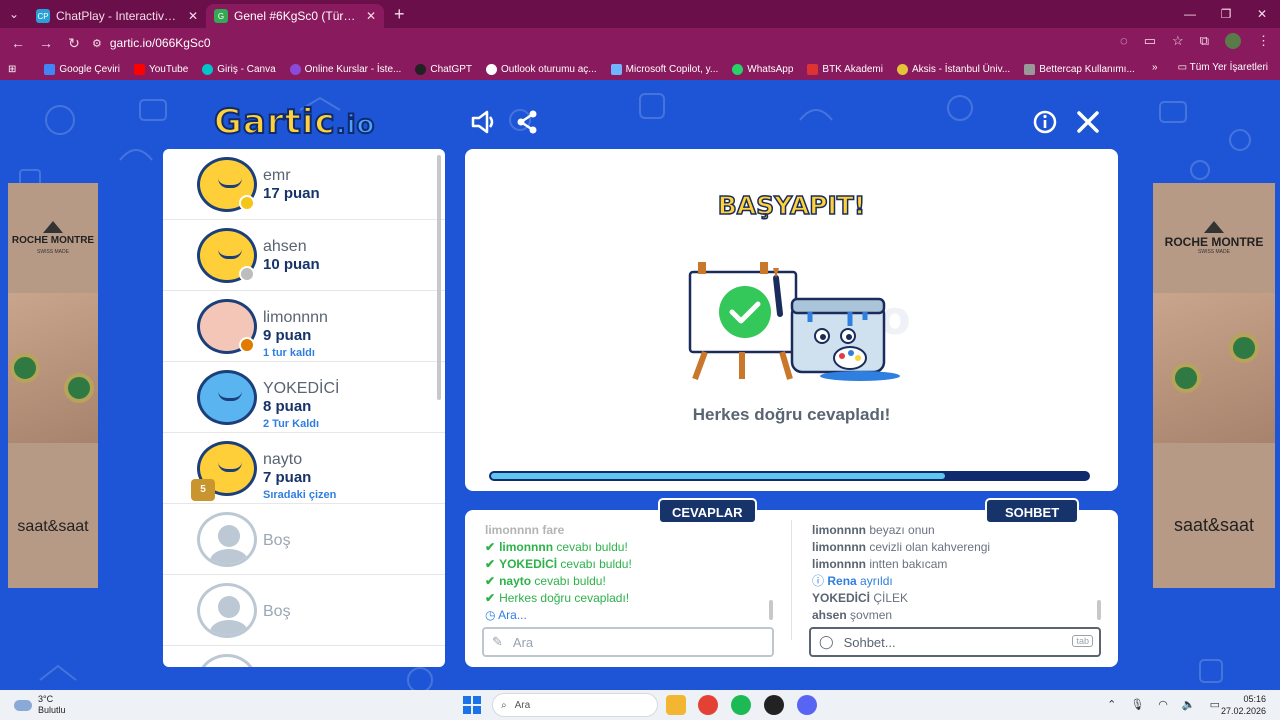 The image size is (1280, 720). I want to click on tab-chatplay: CP ChatPlay - Interactive Viewer G ✕, so click(117, 16).